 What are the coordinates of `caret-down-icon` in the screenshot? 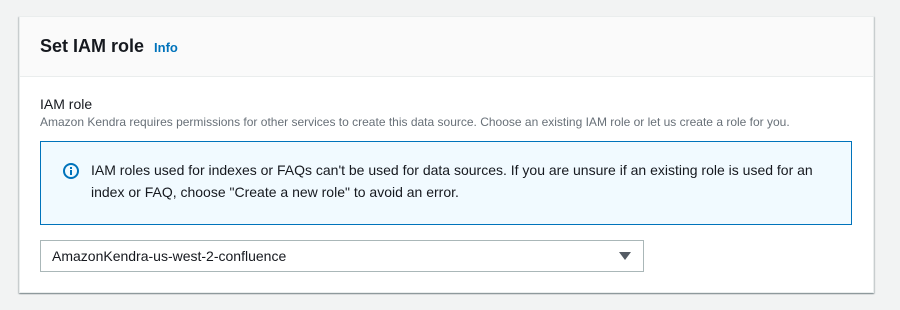 It's located at (625, 256).